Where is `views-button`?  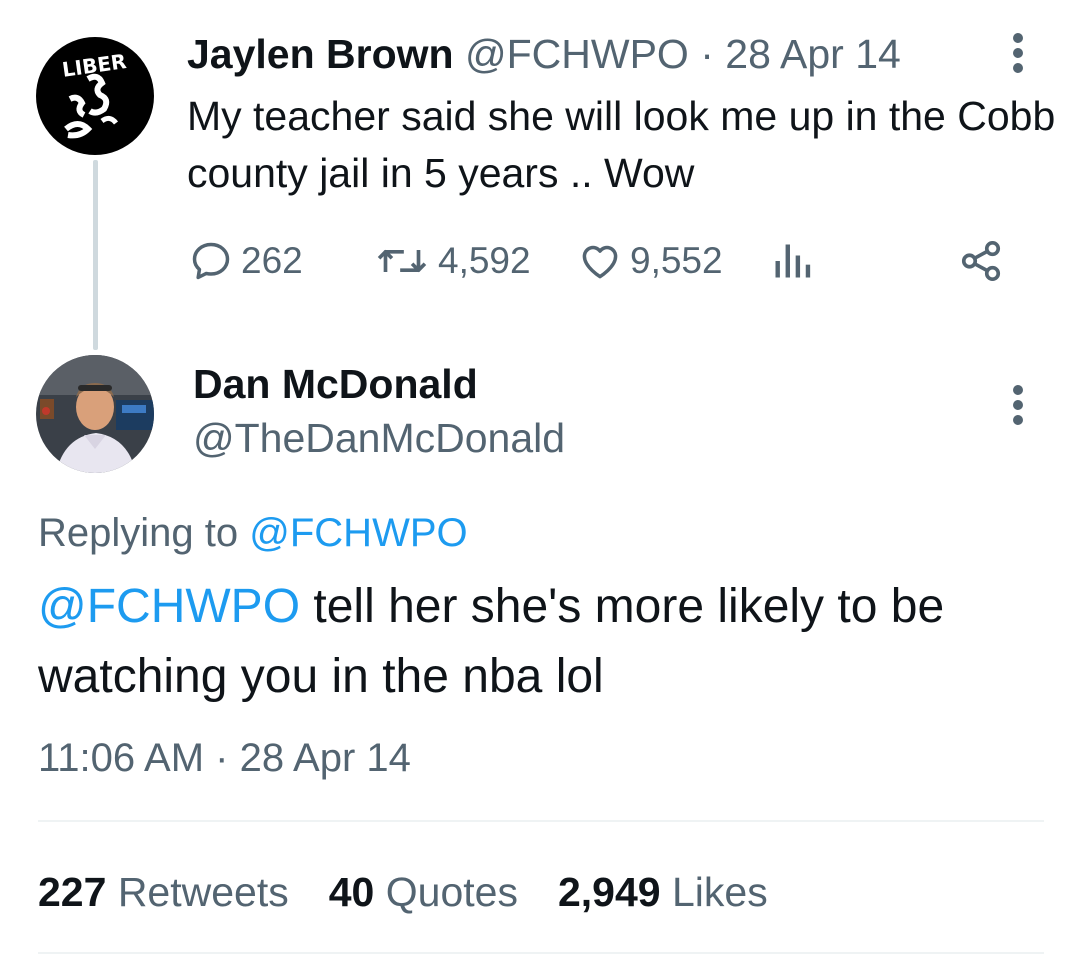
views-button is located at coordinates (792, 261).